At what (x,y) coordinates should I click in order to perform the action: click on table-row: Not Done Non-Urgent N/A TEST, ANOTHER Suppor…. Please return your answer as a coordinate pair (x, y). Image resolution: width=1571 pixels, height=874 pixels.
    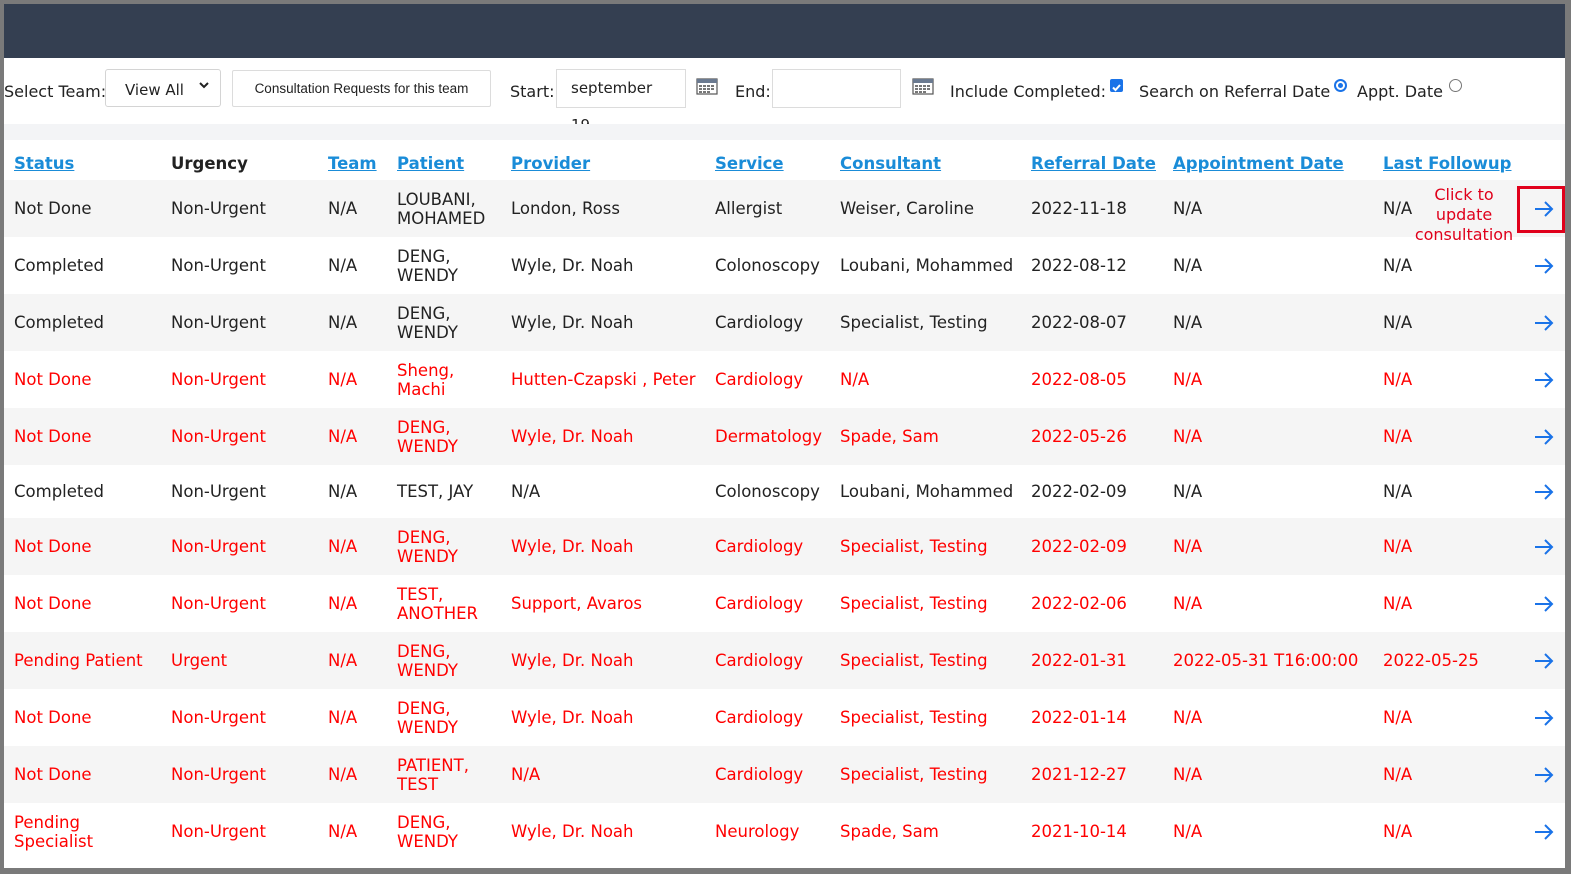
    Looking at the image, I should click on (784, 603).